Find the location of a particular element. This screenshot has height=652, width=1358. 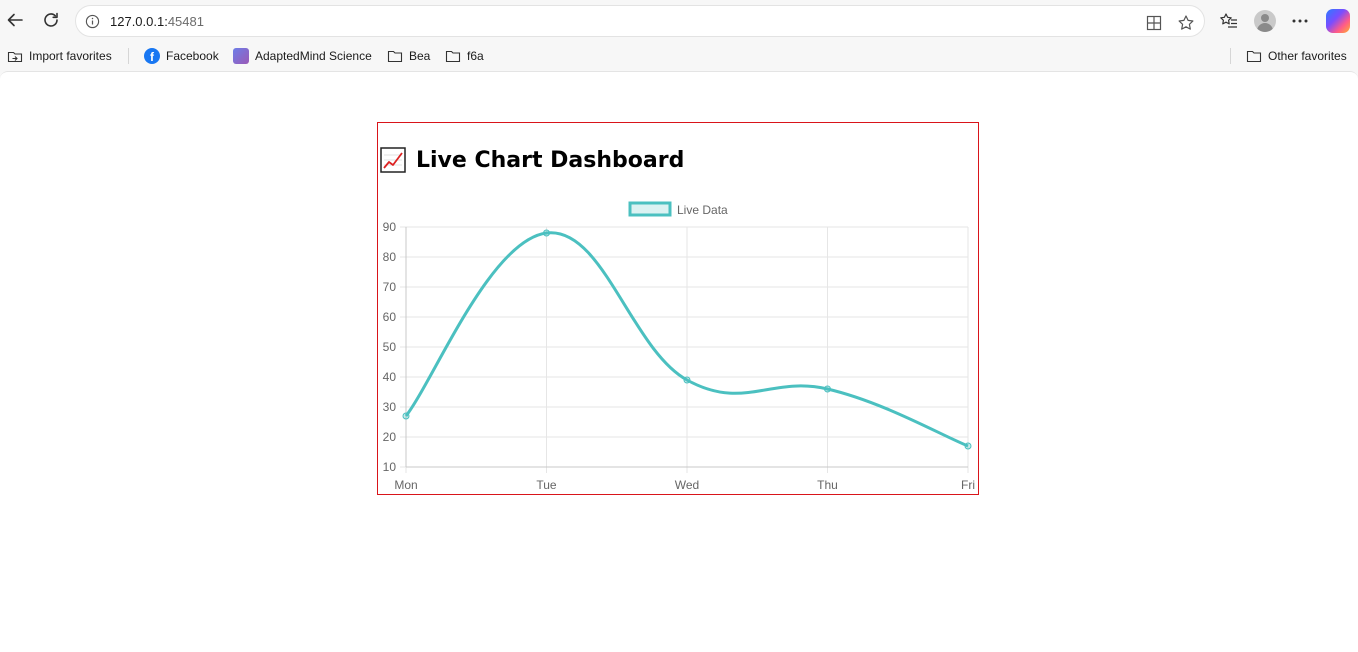

legend-label: Live Data is located at coordinates (702, 210).